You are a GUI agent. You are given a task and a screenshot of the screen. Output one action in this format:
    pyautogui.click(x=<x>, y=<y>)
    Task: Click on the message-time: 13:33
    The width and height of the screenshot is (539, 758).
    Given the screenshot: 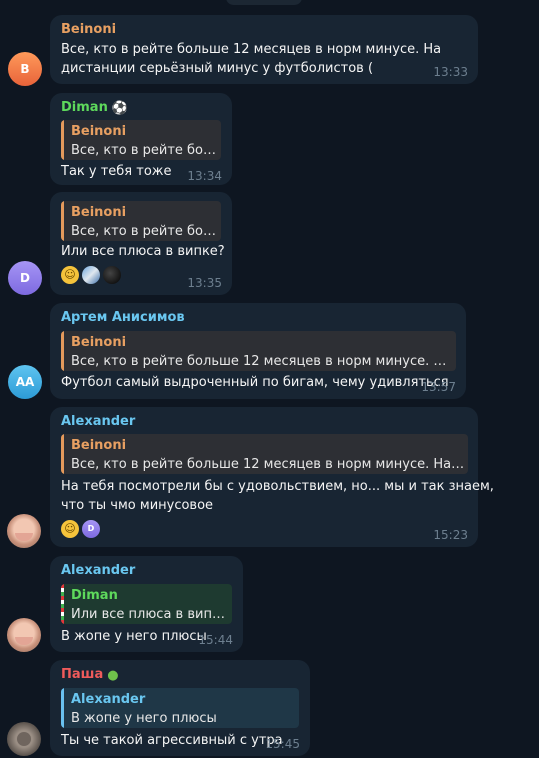 What is the action you would take?
    pyautogui.click(x=450, y=72)
    